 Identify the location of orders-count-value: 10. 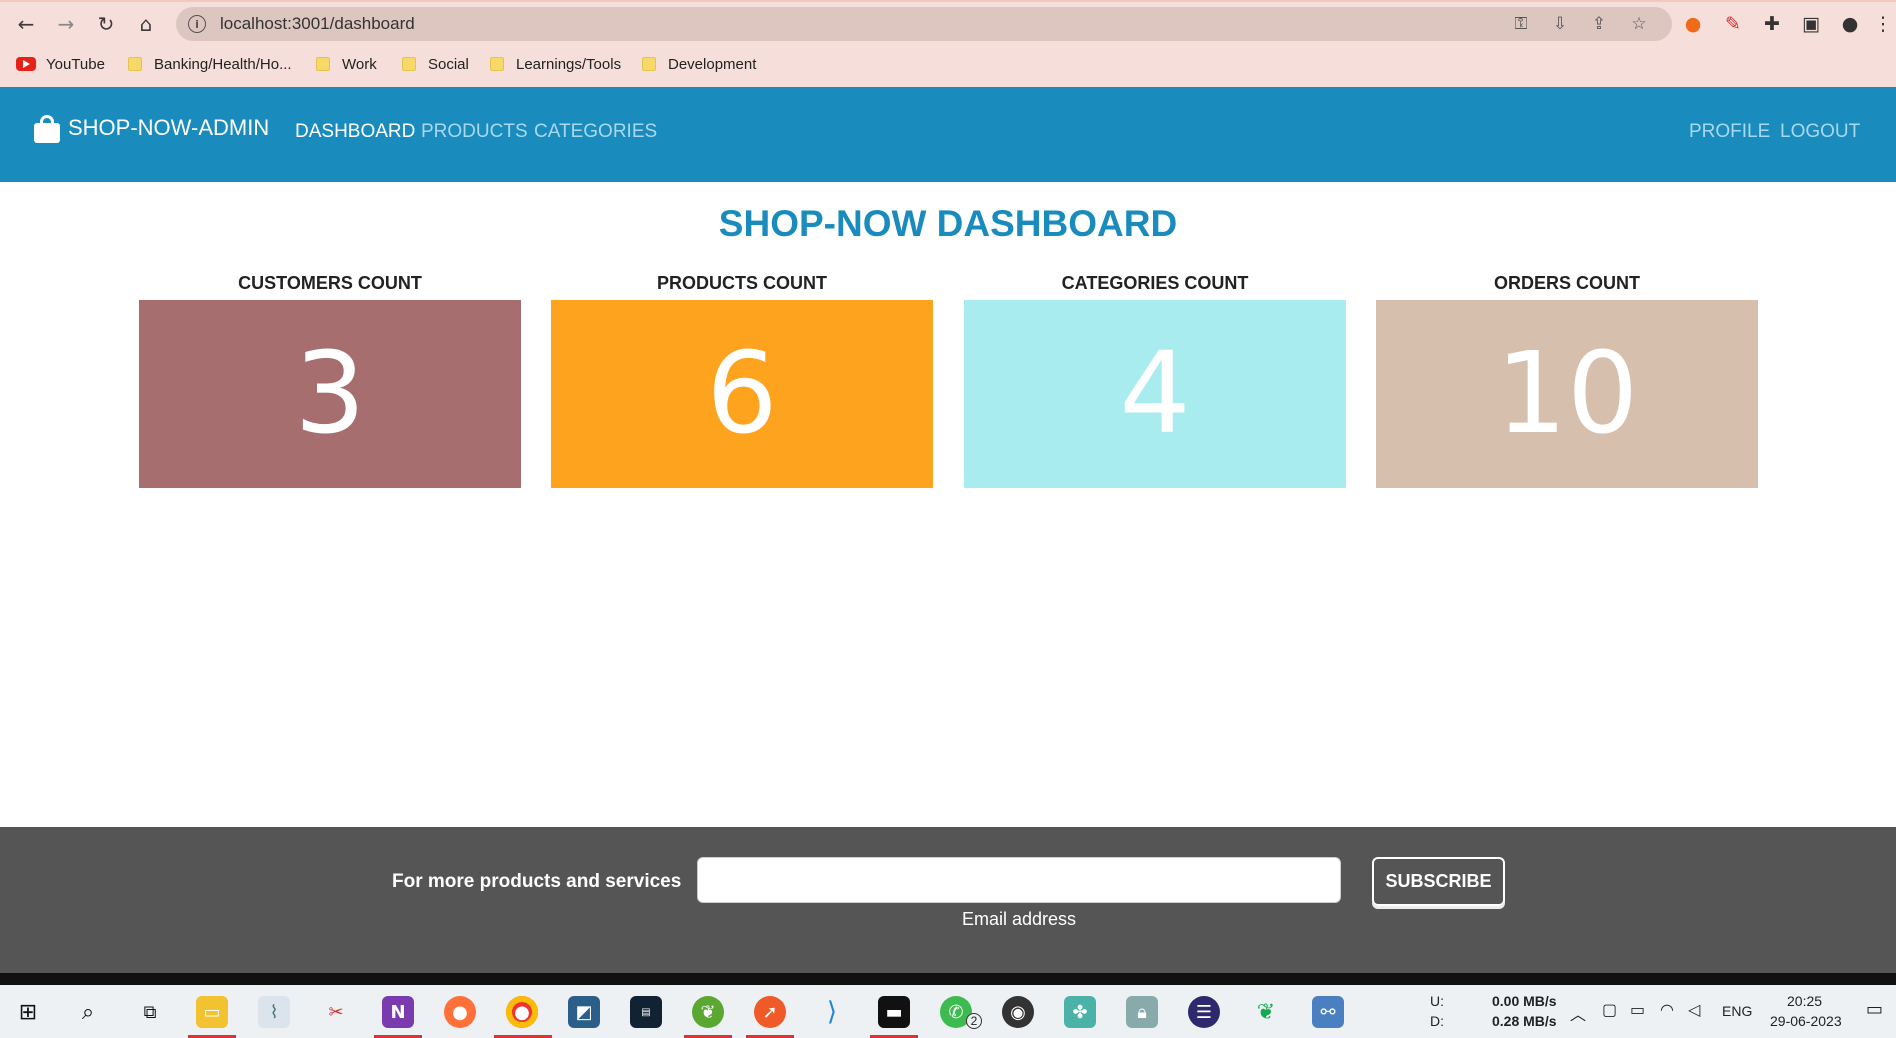
(1567, 394).